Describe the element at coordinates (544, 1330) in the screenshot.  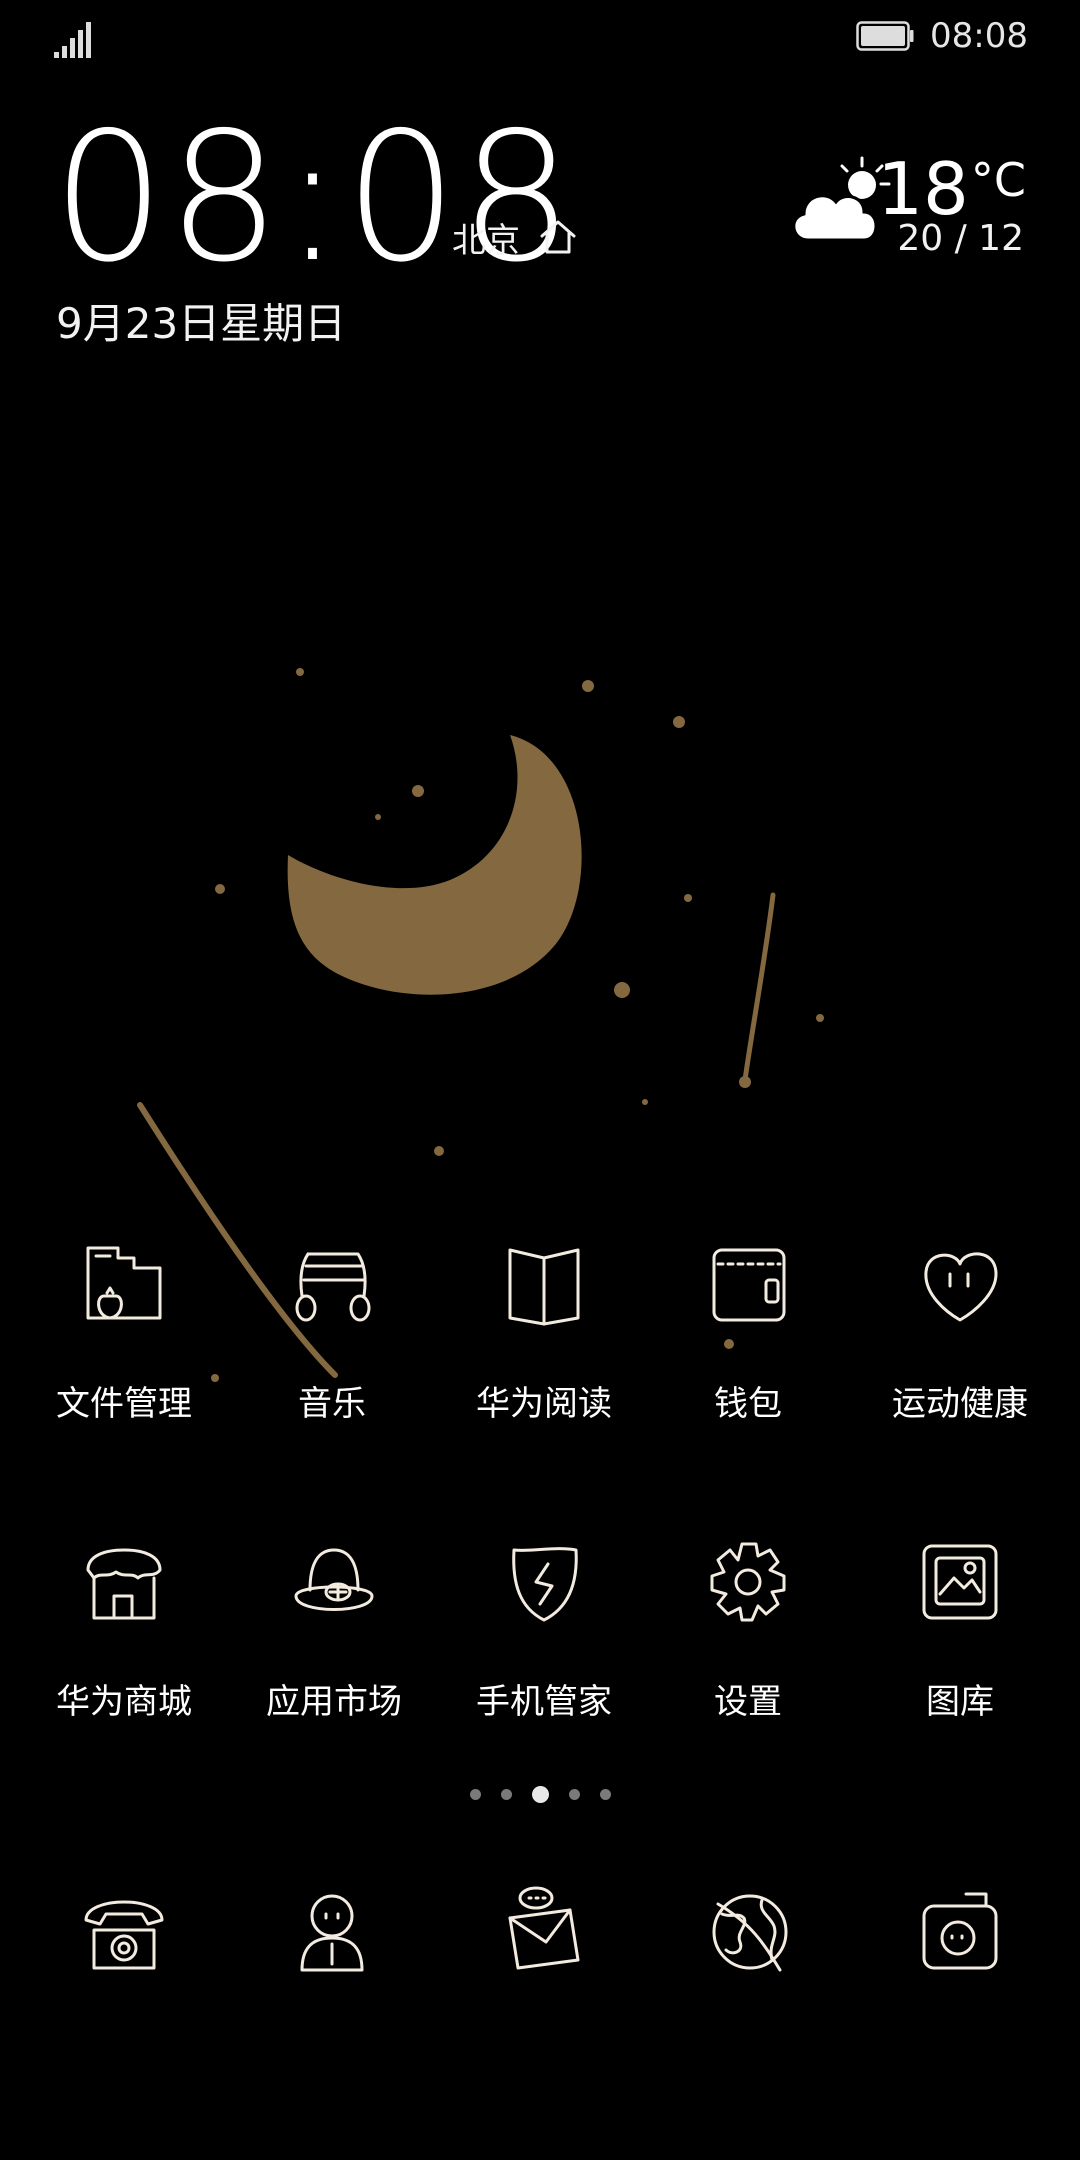
I see `app-huawei-reading: 华为阅读` at that location.